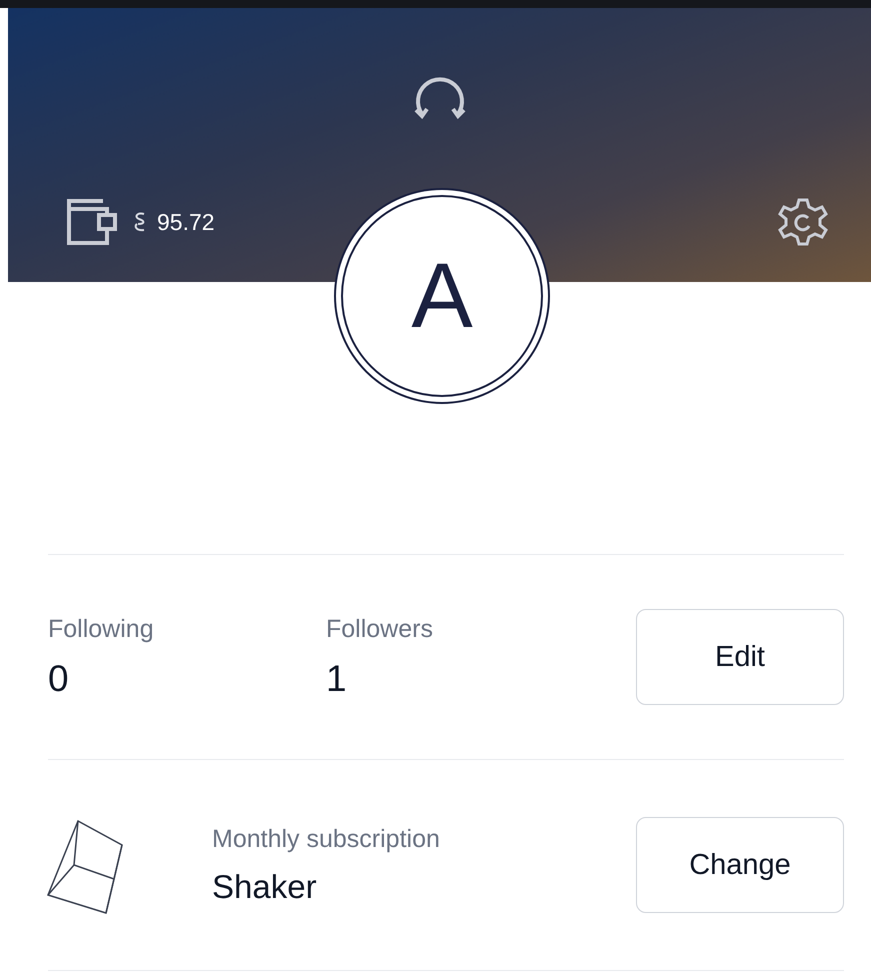 The height and width of the screenshot is (979, 871). What do you see at coordinates (380, 629) in the screenshot?
I see `stat-label: Followers` at bounding box center [380, 629].